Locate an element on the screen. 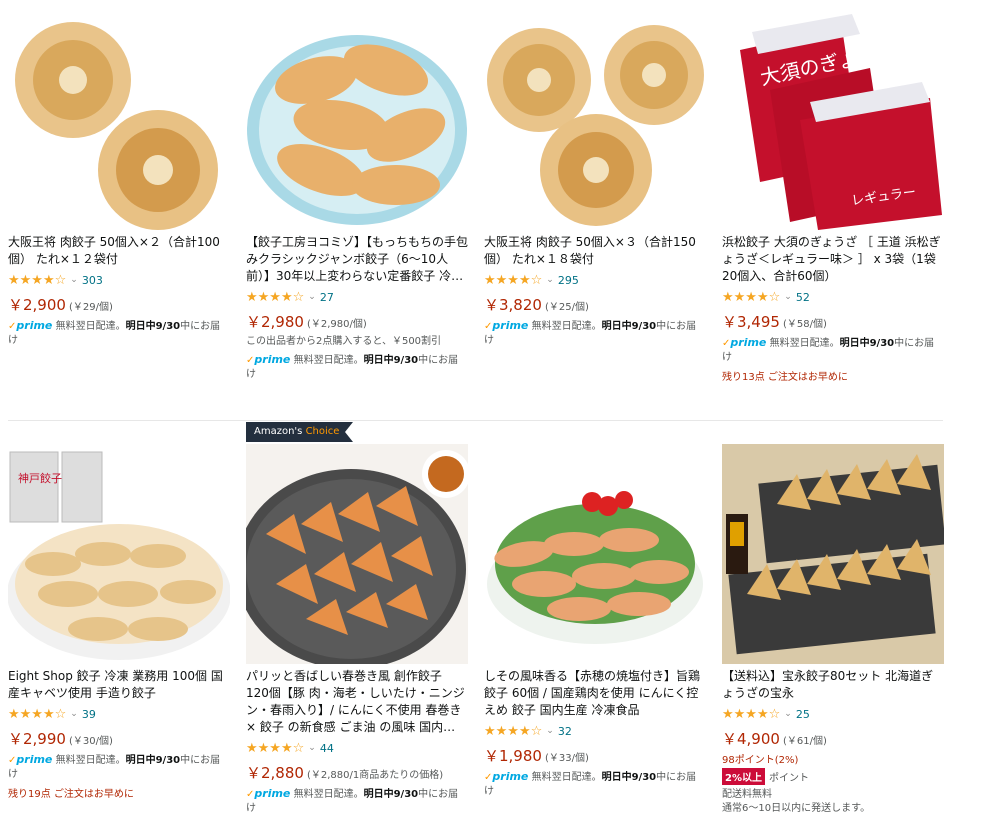 This screenshot has height=816, width=983. price: ￥2,980 (￥2,980/個) is located at coordinates (306, 322).